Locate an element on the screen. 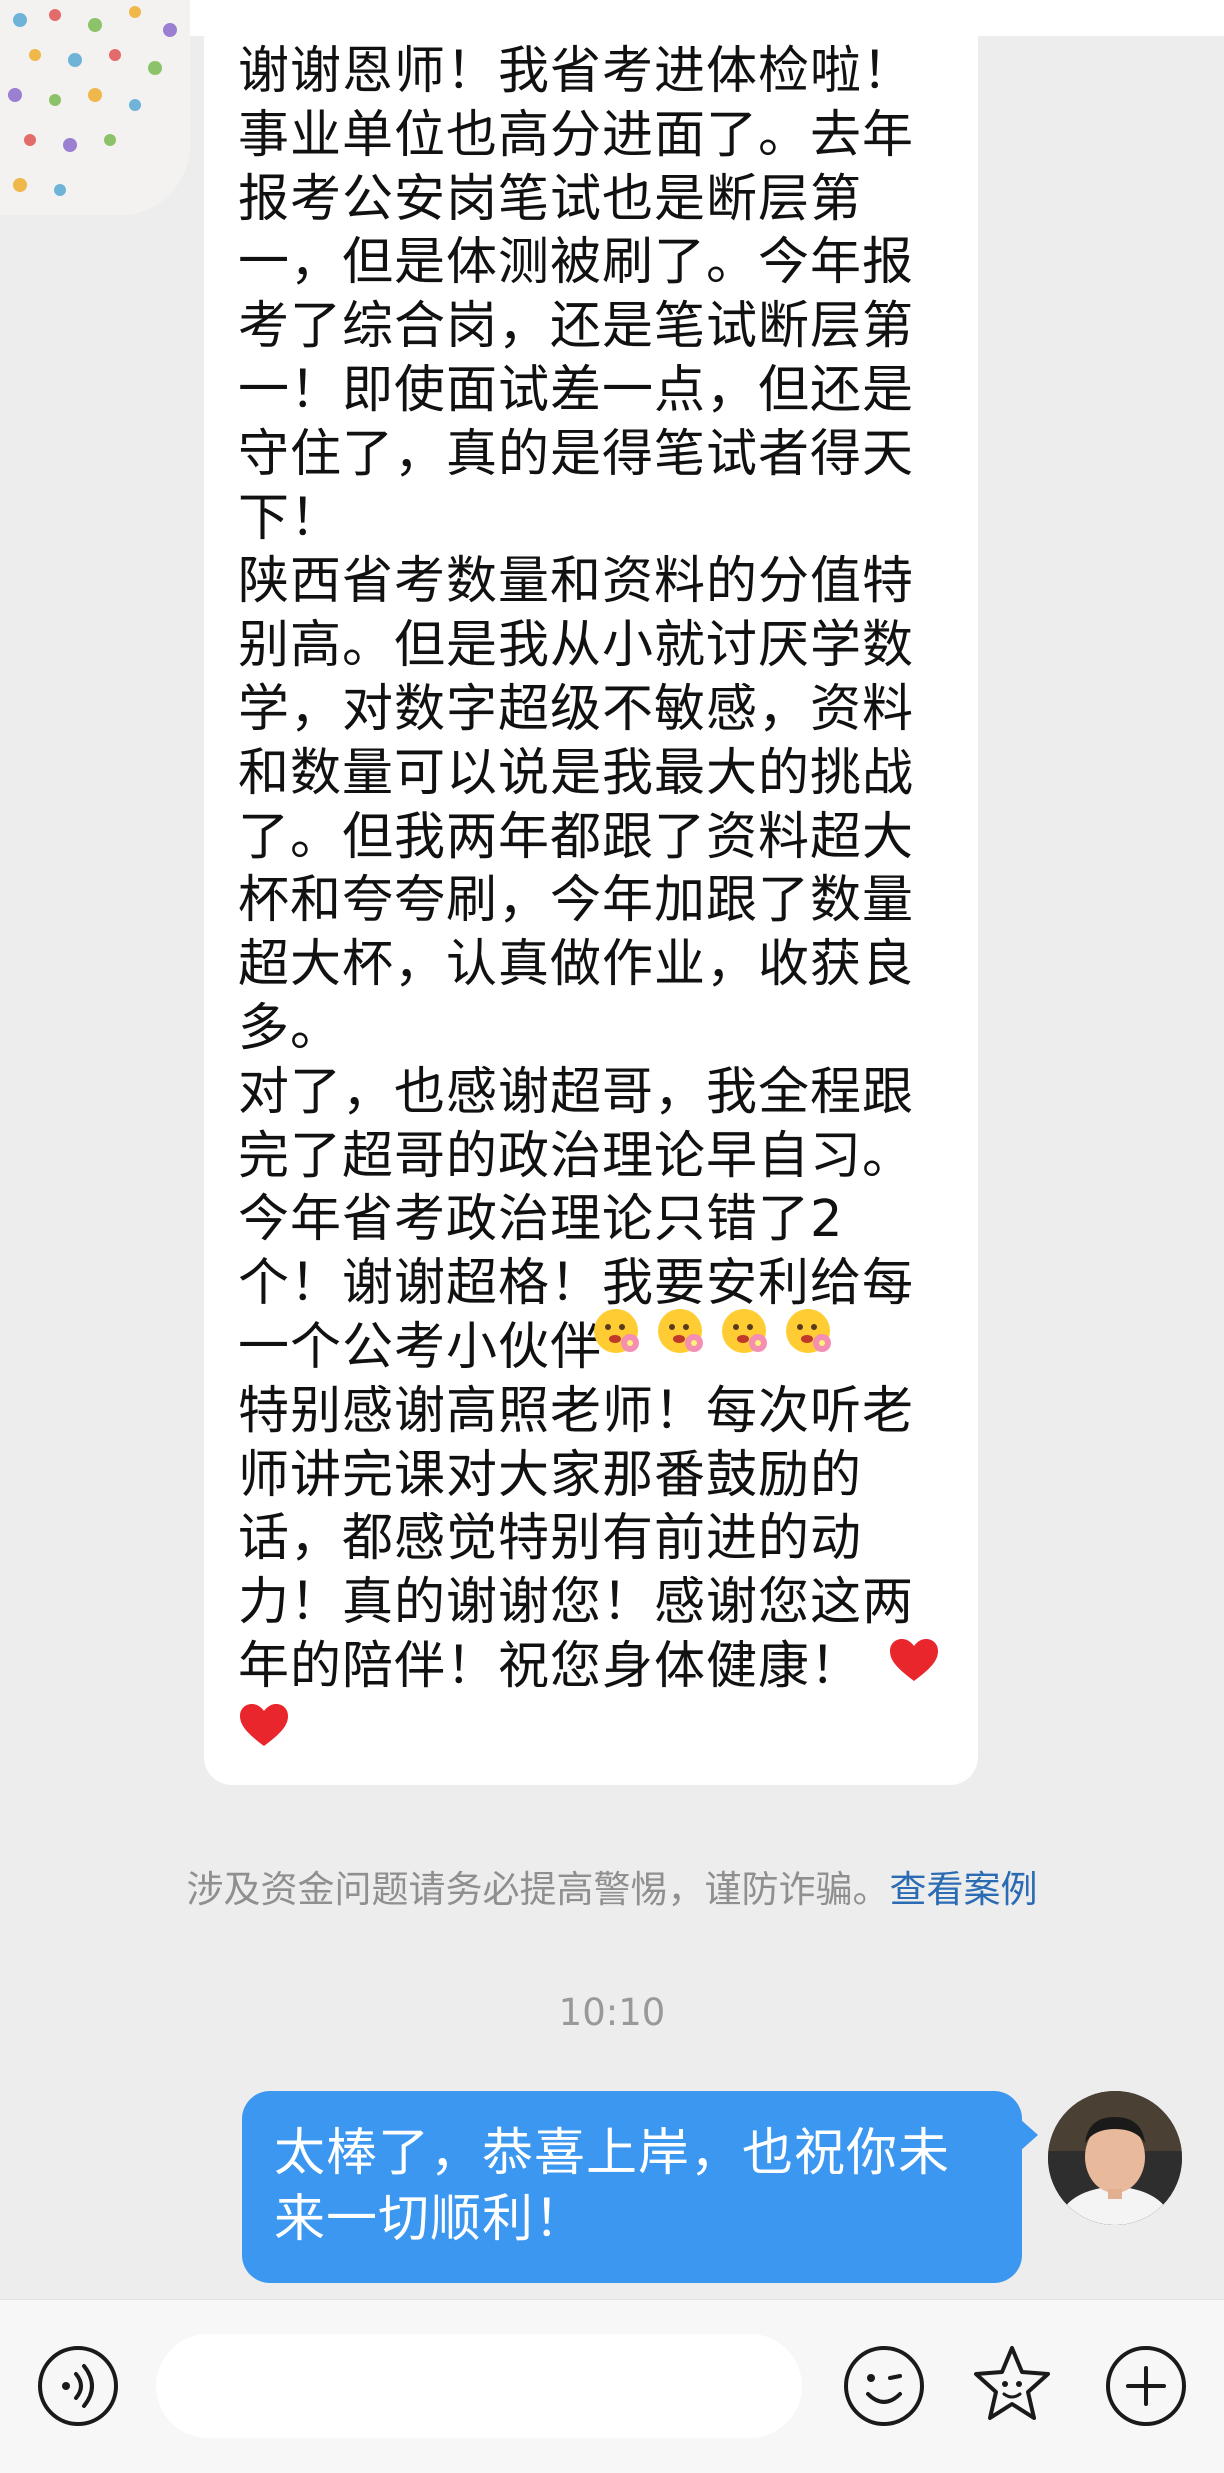 This screenshot has height=2473, width=1224. plus-icon is located at coordinates (1146, 2386).